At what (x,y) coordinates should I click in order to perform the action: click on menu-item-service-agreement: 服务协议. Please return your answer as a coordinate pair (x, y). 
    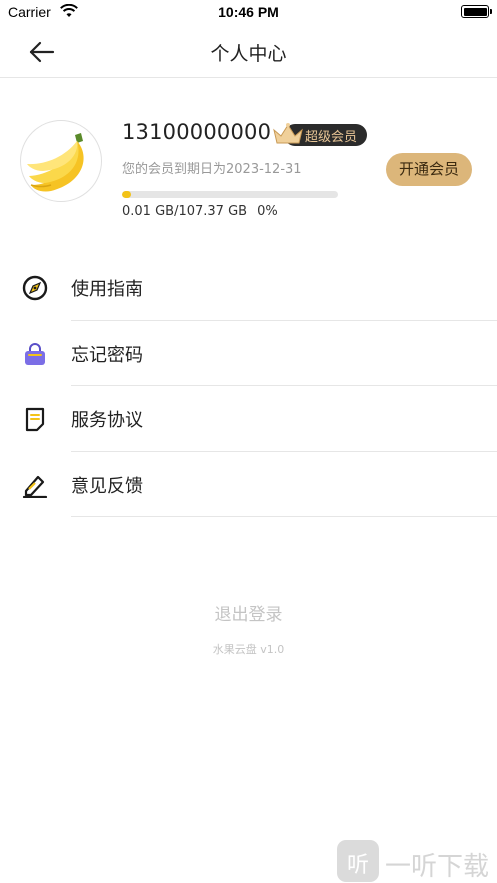
    Looking at the image, I should click on (248, 419).